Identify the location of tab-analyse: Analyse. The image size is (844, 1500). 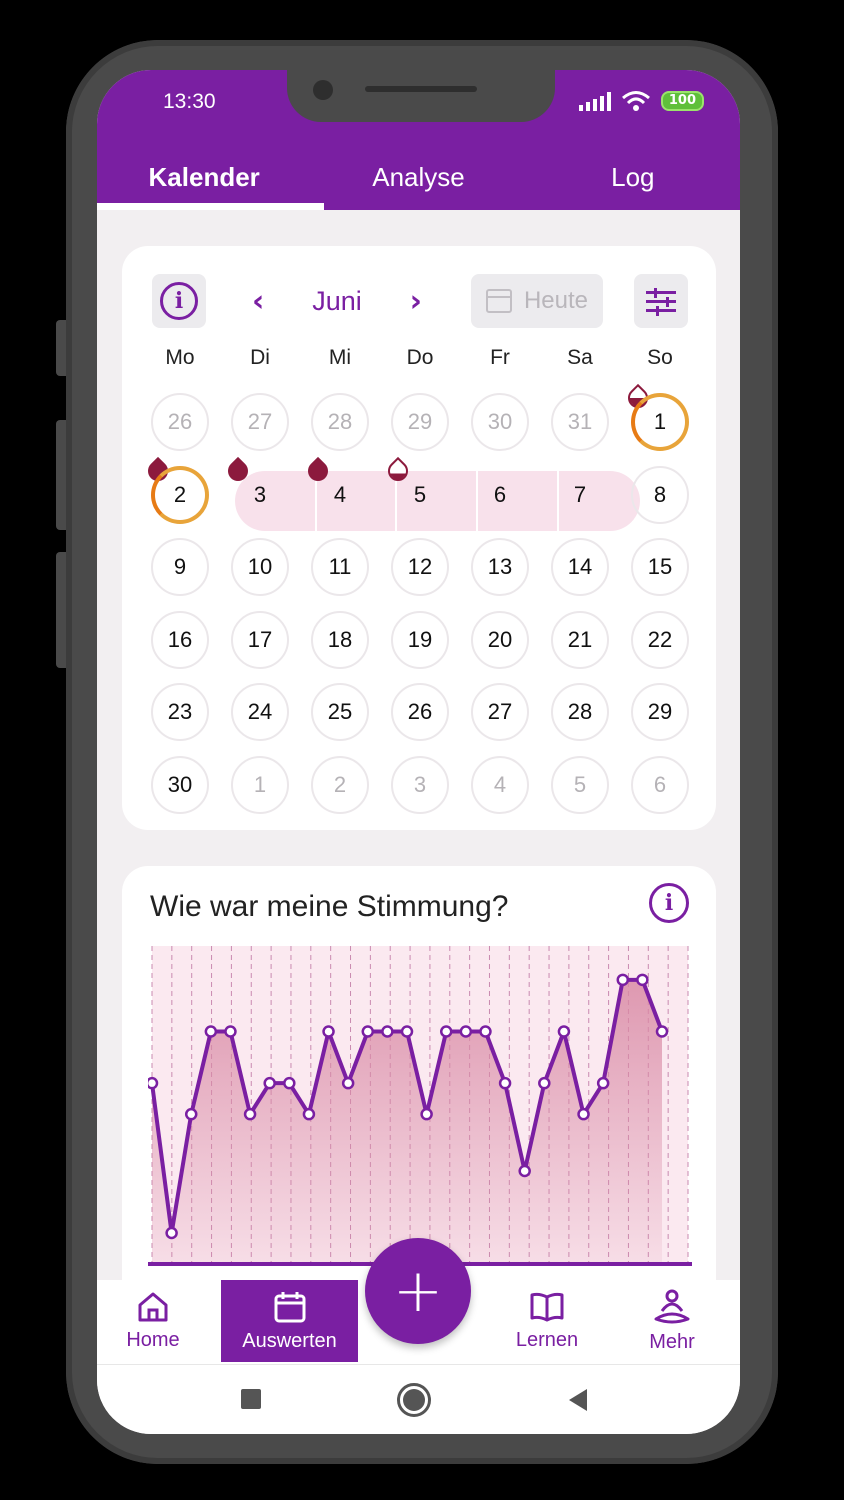
(418, 180).